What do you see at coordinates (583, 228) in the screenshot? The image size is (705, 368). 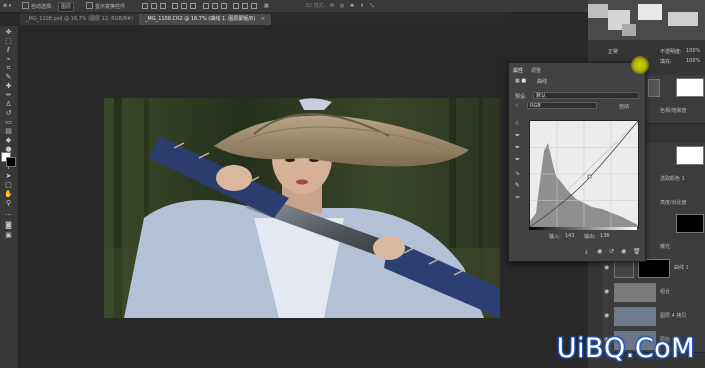 I see `input-gradient-bar` at bounding box center [583, 228].